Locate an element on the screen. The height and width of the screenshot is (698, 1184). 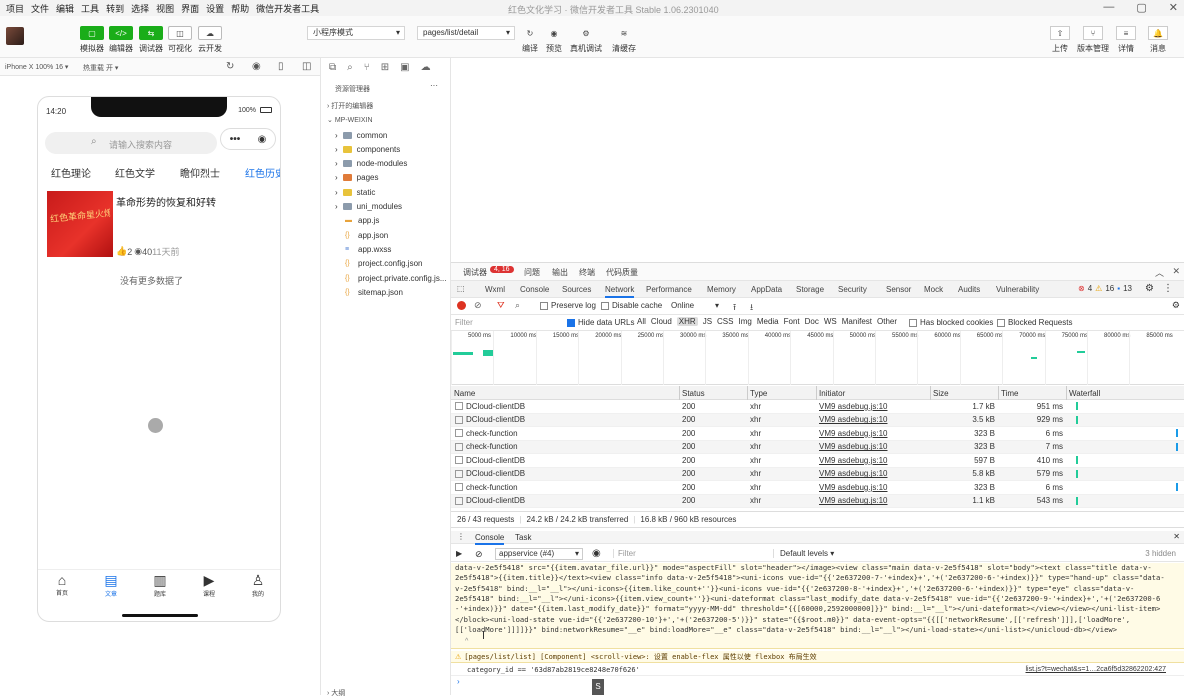
devtools-tab: 问题 is located at coordinates (532, 272).